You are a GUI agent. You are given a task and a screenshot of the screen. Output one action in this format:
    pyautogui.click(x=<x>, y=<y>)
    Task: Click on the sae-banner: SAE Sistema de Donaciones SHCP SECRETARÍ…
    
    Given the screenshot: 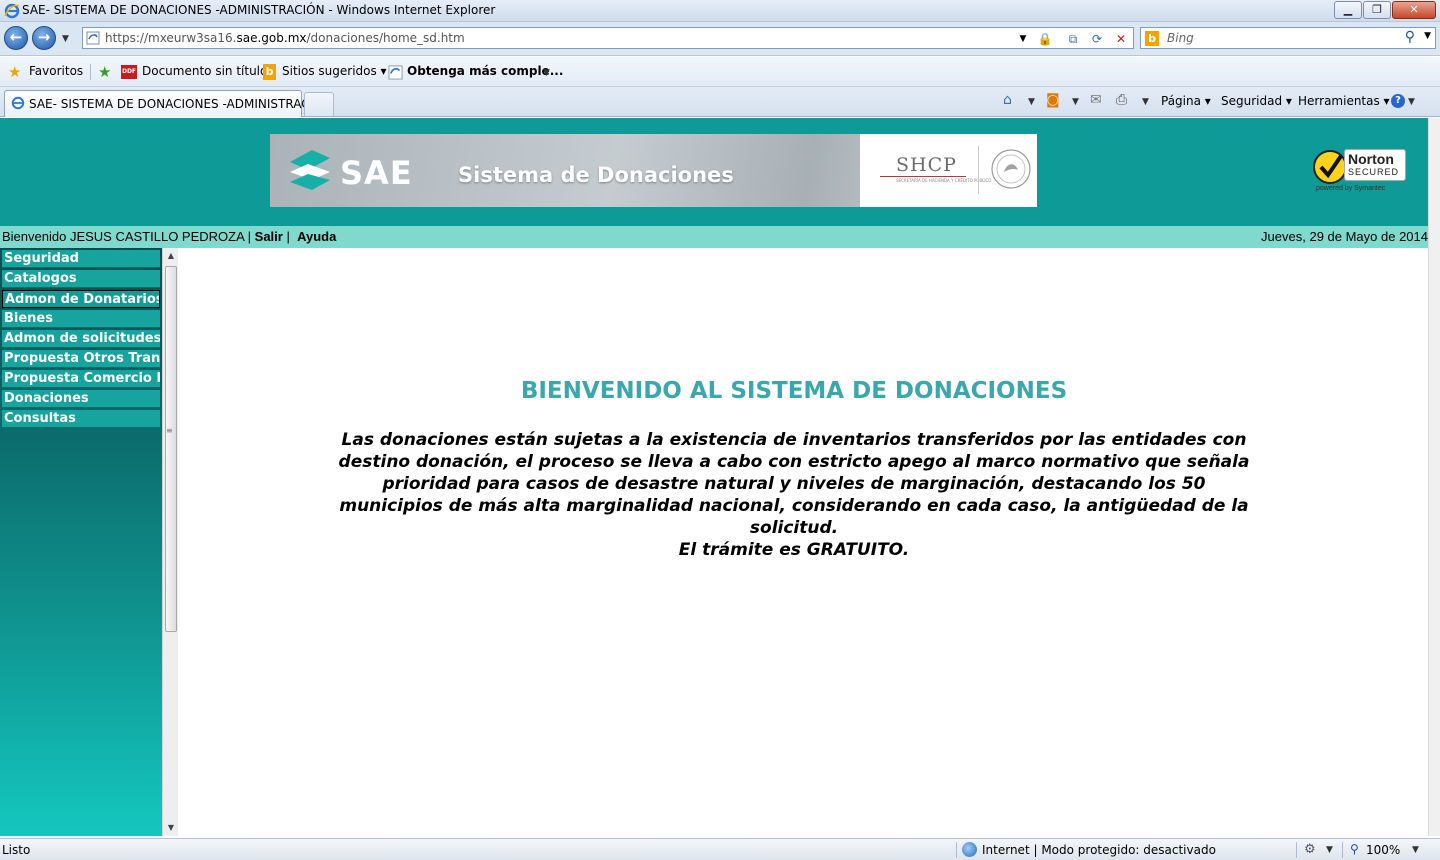 What is the action you would take?
    pyautogui.click(x=653, y=170)
    